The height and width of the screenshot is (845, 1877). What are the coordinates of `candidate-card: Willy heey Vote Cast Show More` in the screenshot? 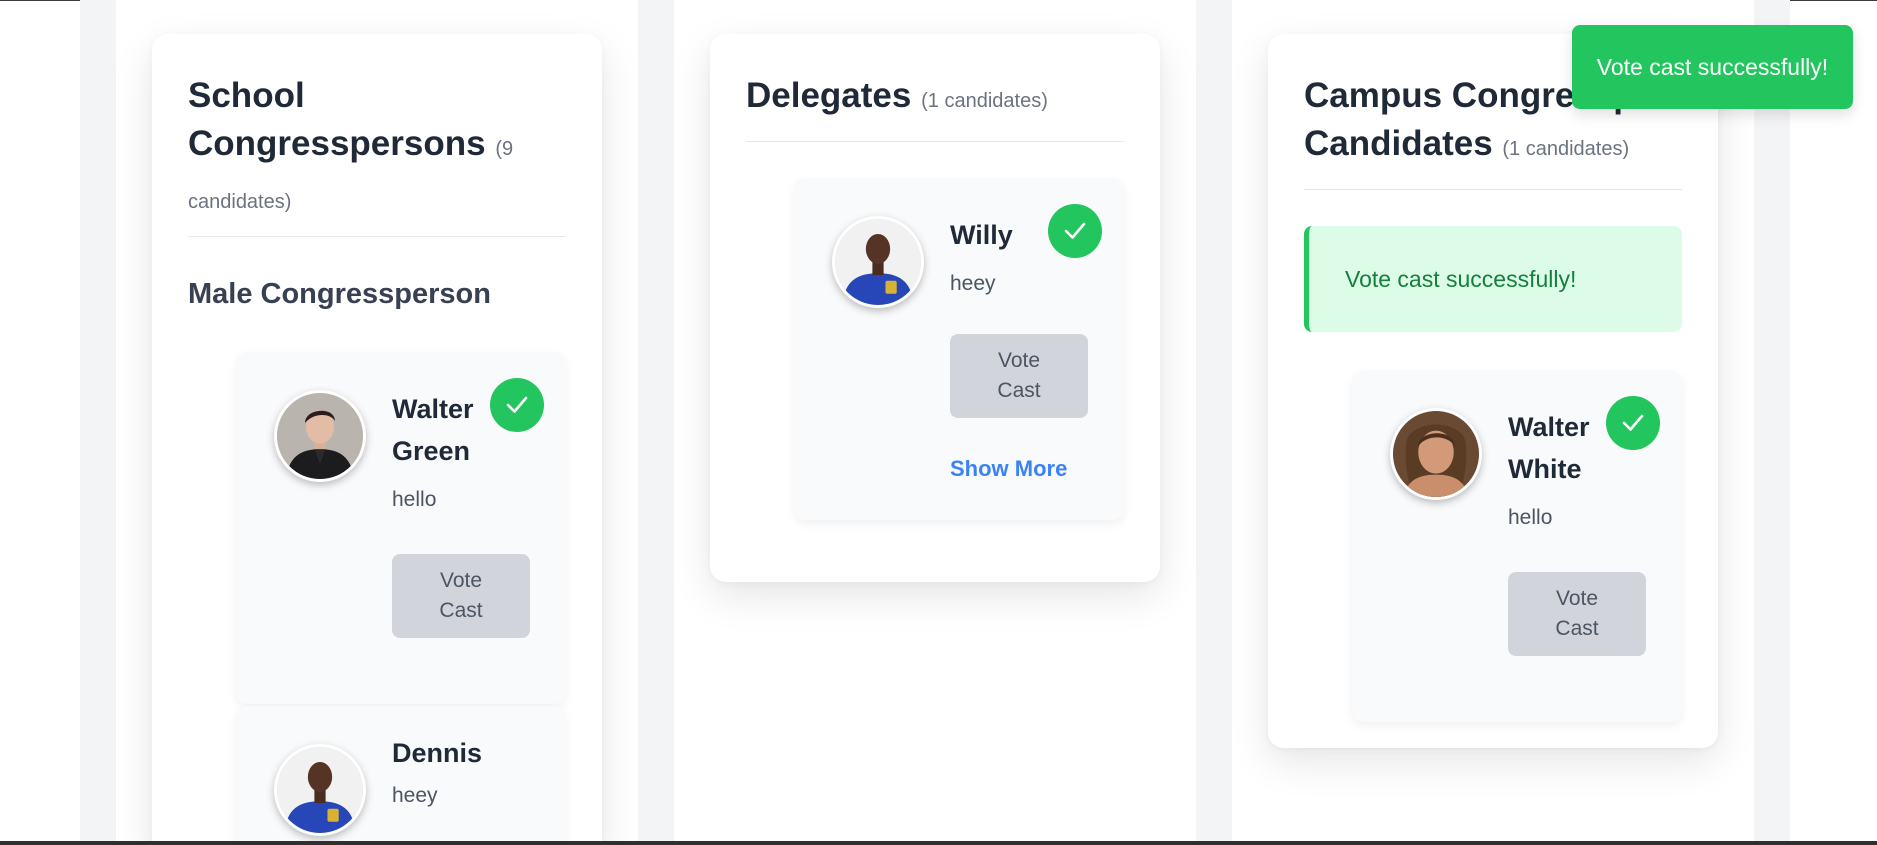 It's located at (959, 349).